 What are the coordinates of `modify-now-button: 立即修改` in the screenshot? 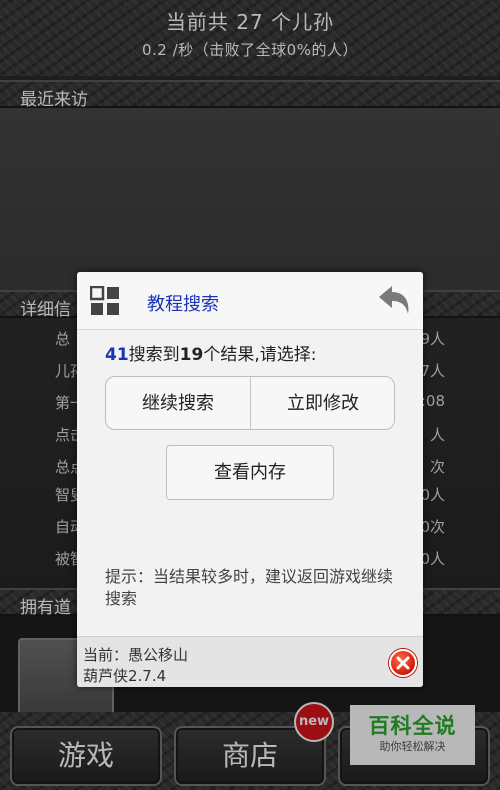 It's located at (322, 403).